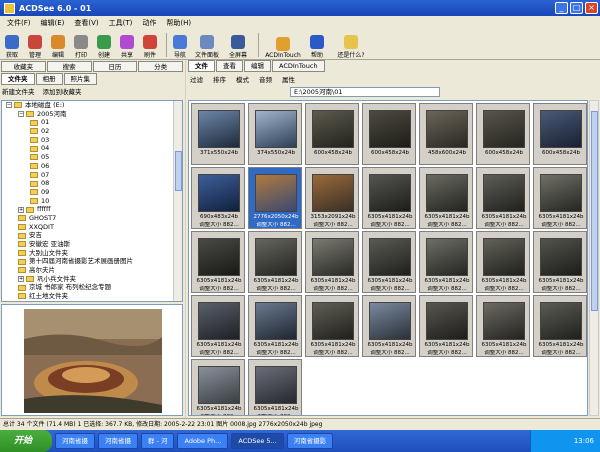  Describe the element at coordinates (150, 47) in the screenshot. I see `burn-button: 刷件` at that location.